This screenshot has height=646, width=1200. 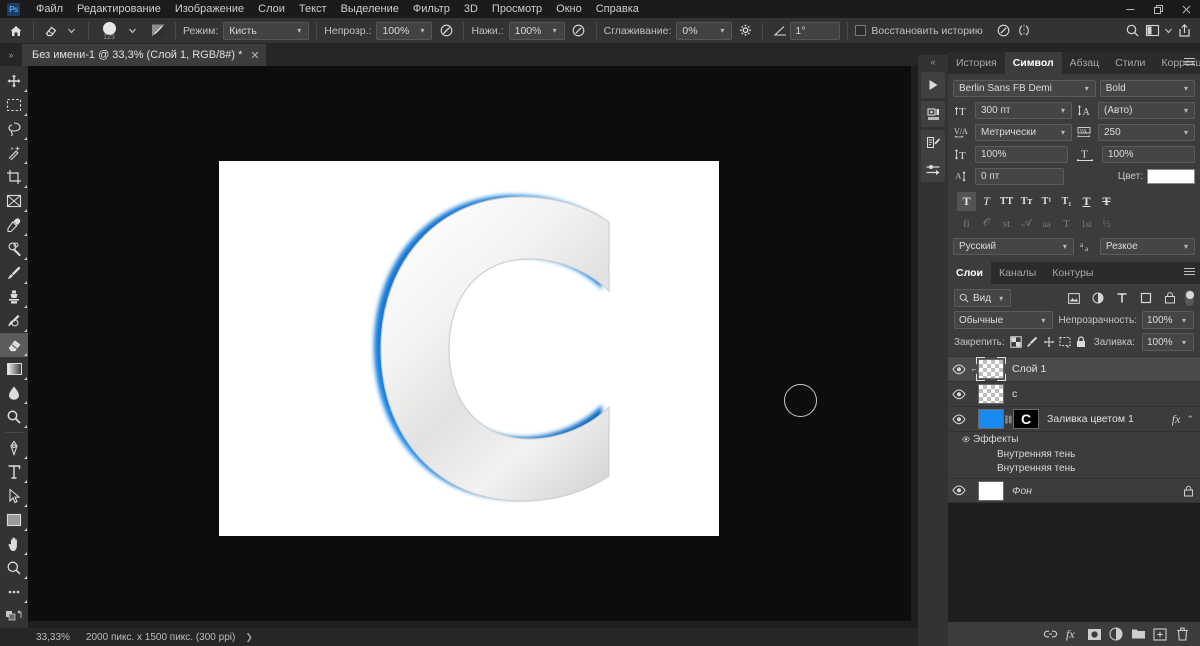 I want to click on filter-smart-object-icon, so click(x=1170, y=298).